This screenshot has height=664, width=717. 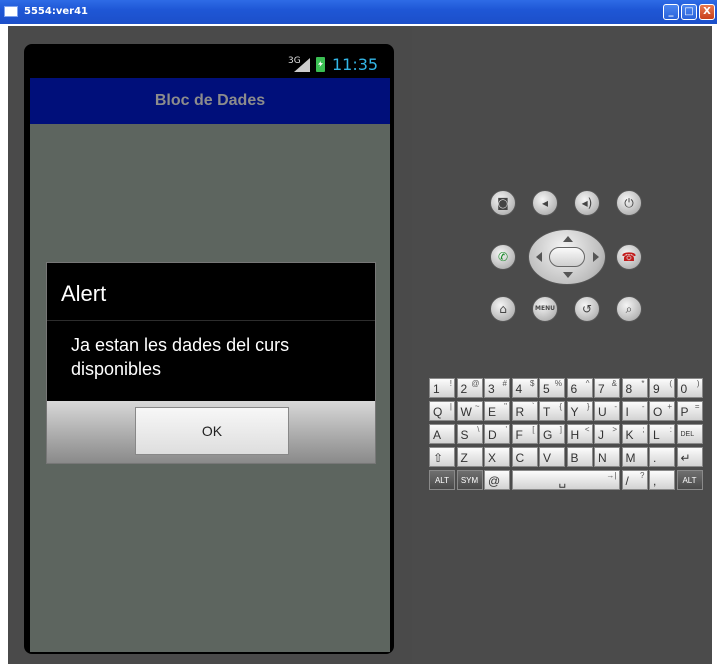 What do you see at coordinates (630, 458) in the screenshot?
I see `key-label: M` at bounding box center [630, 458].